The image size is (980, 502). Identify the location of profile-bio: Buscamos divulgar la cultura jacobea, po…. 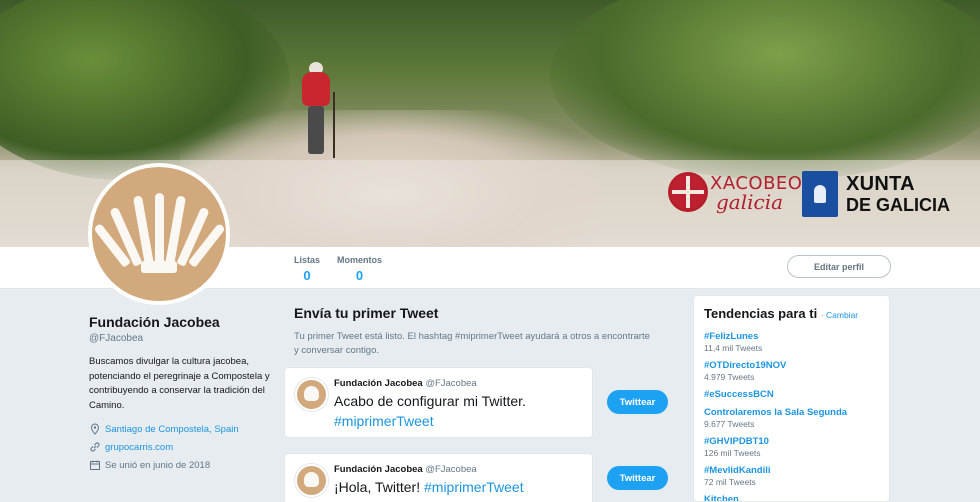
(179, 383).